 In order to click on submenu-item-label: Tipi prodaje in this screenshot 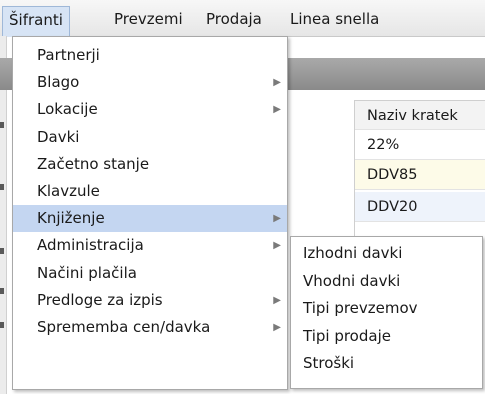, I will do `click(347, 335)`.